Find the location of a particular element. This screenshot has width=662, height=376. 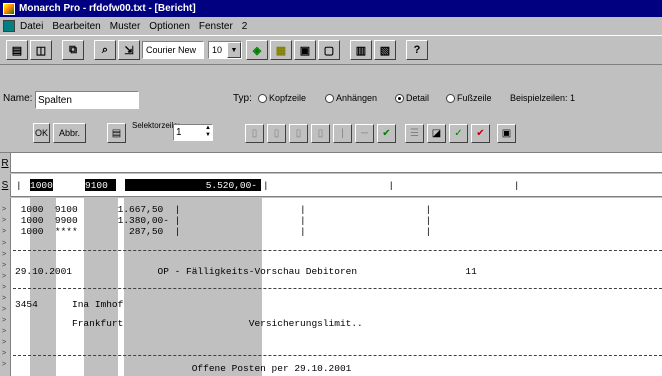

typ-label: Typ: is located at coordinates (242, 98).